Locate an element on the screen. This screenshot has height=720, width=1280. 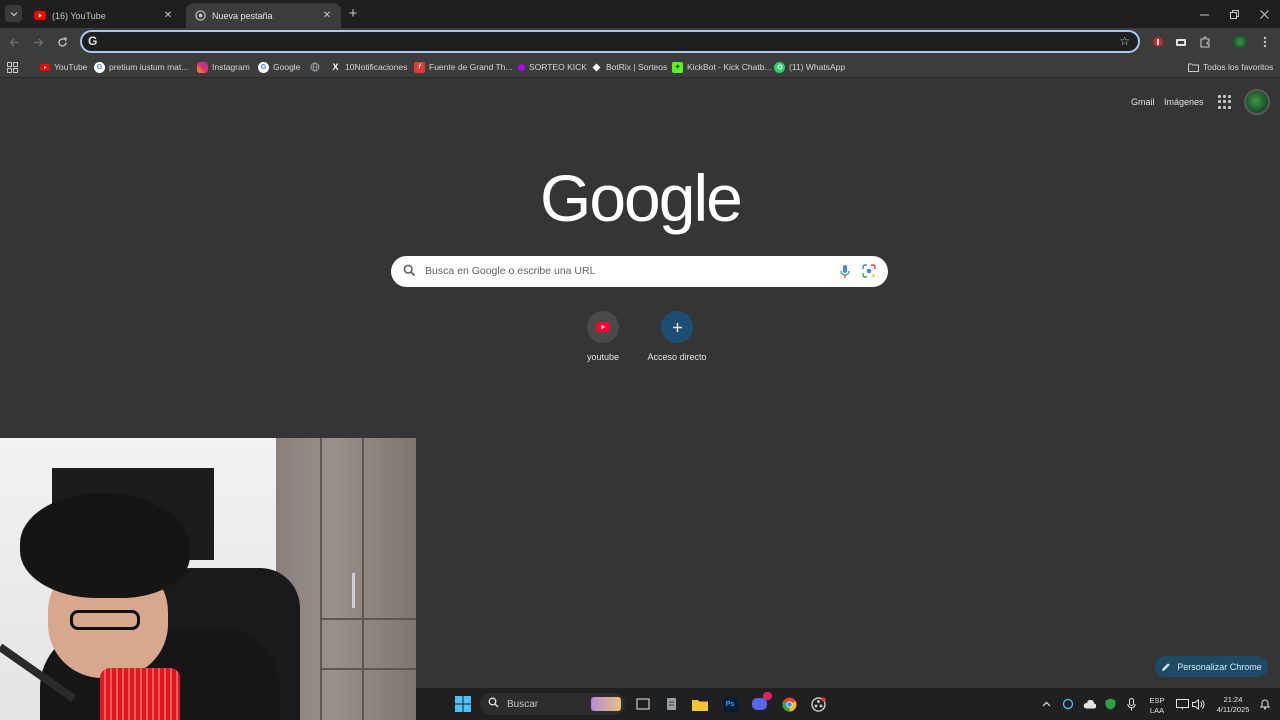
kickbot-icon: ✦ is located at coordinates (677, 67).